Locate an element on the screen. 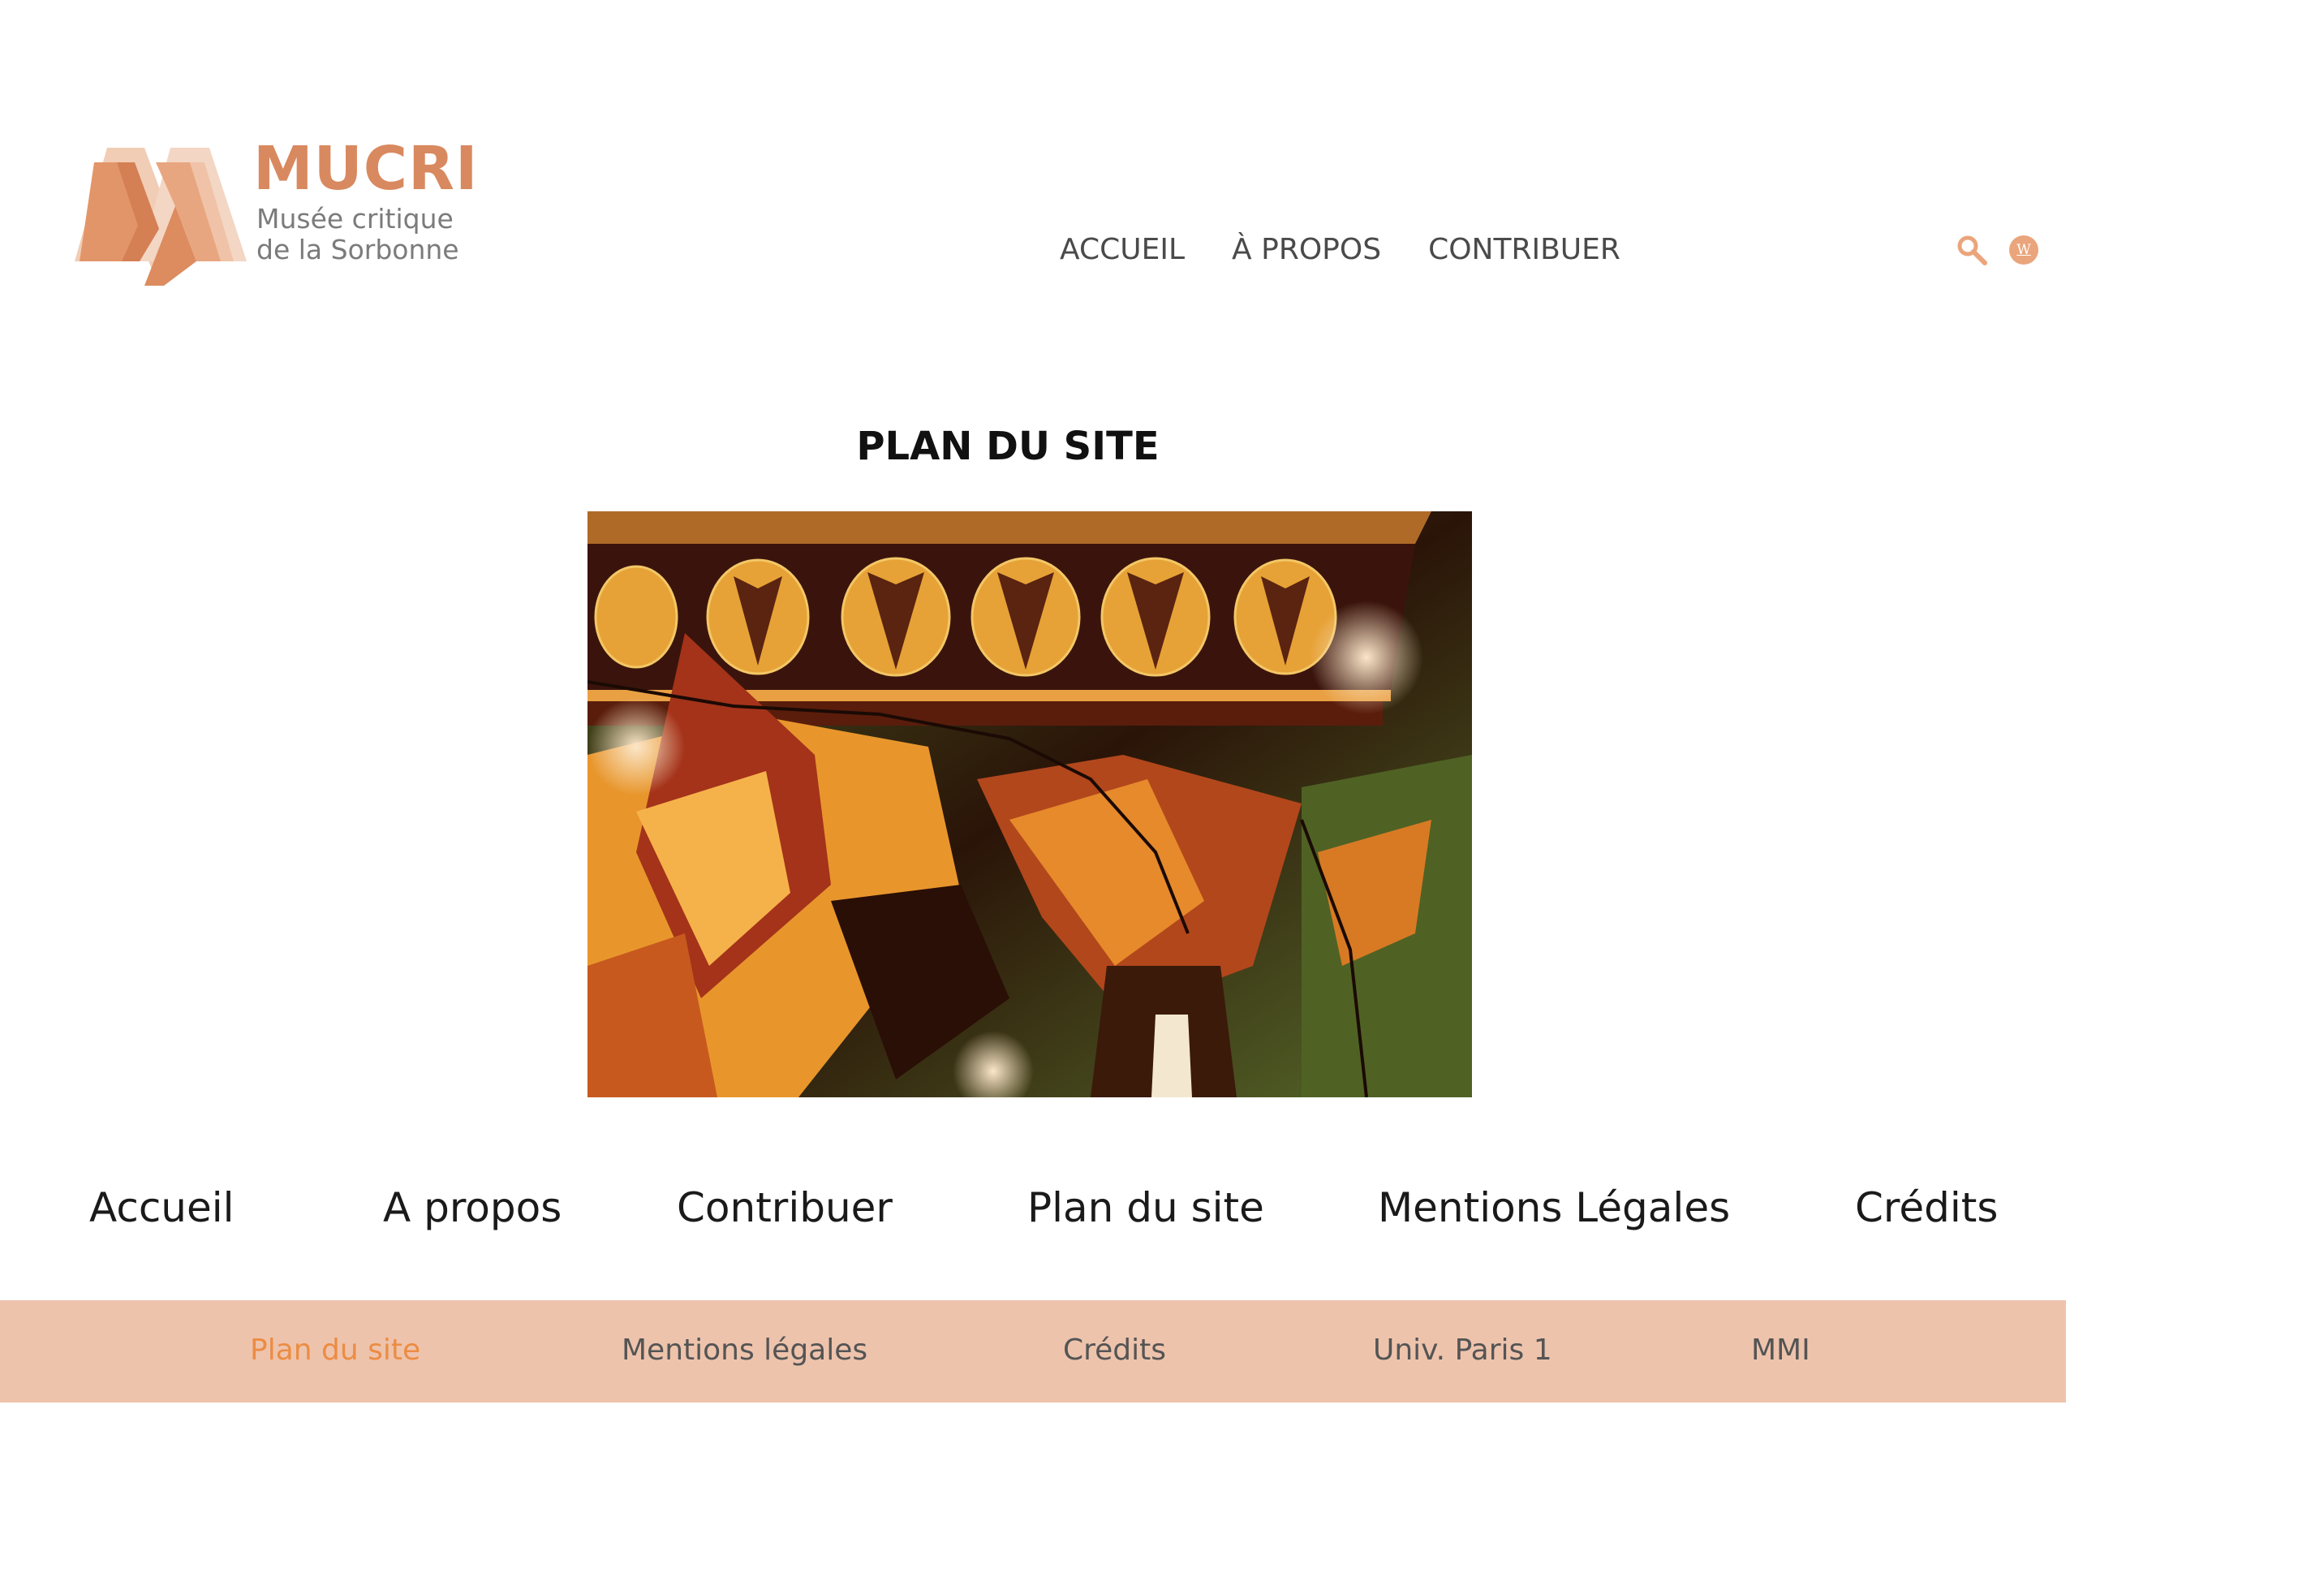  sitemap-link-a-propos: A propos is located at coordinates (472, 1208).